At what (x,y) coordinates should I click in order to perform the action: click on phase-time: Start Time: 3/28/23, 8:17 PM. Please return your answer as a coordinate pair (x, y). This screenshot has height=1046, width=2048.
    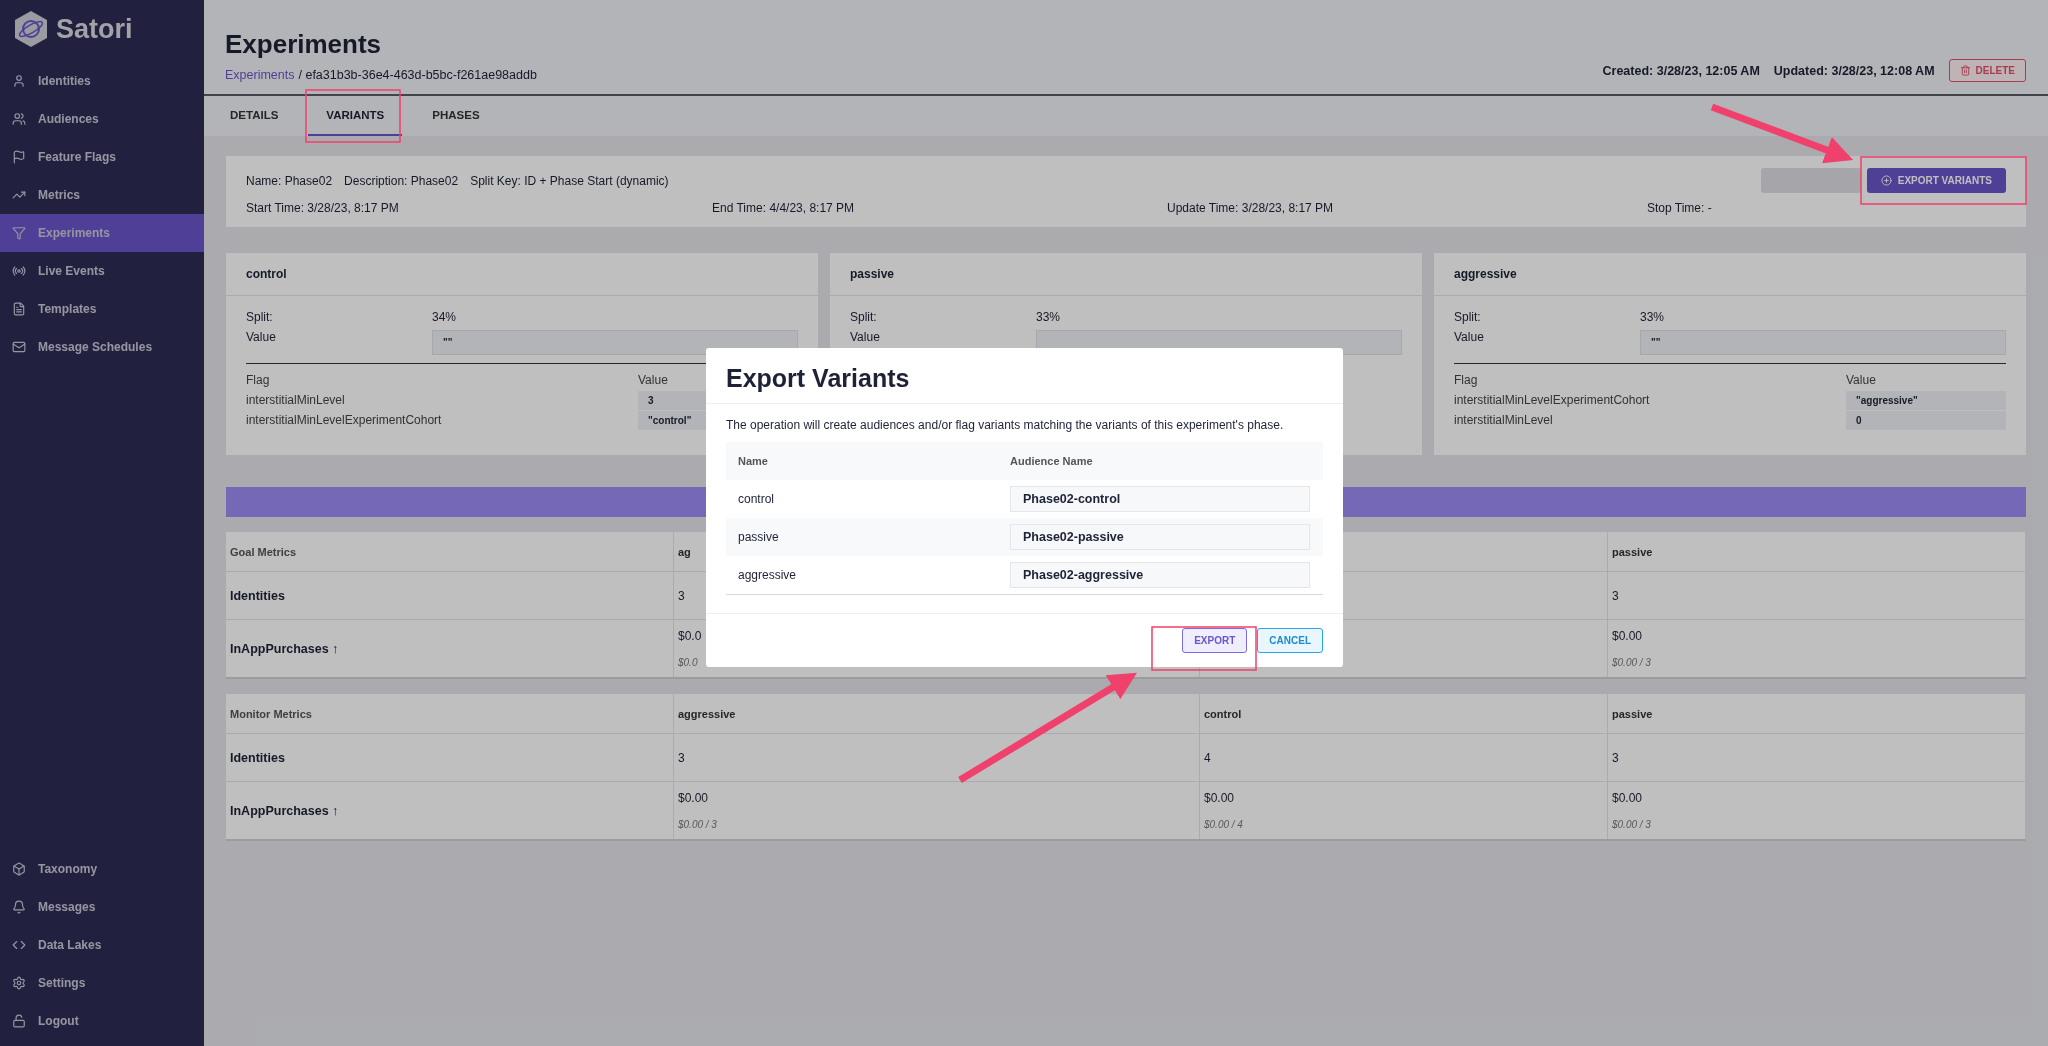
    Looking at the image, I should click on (323, 208).